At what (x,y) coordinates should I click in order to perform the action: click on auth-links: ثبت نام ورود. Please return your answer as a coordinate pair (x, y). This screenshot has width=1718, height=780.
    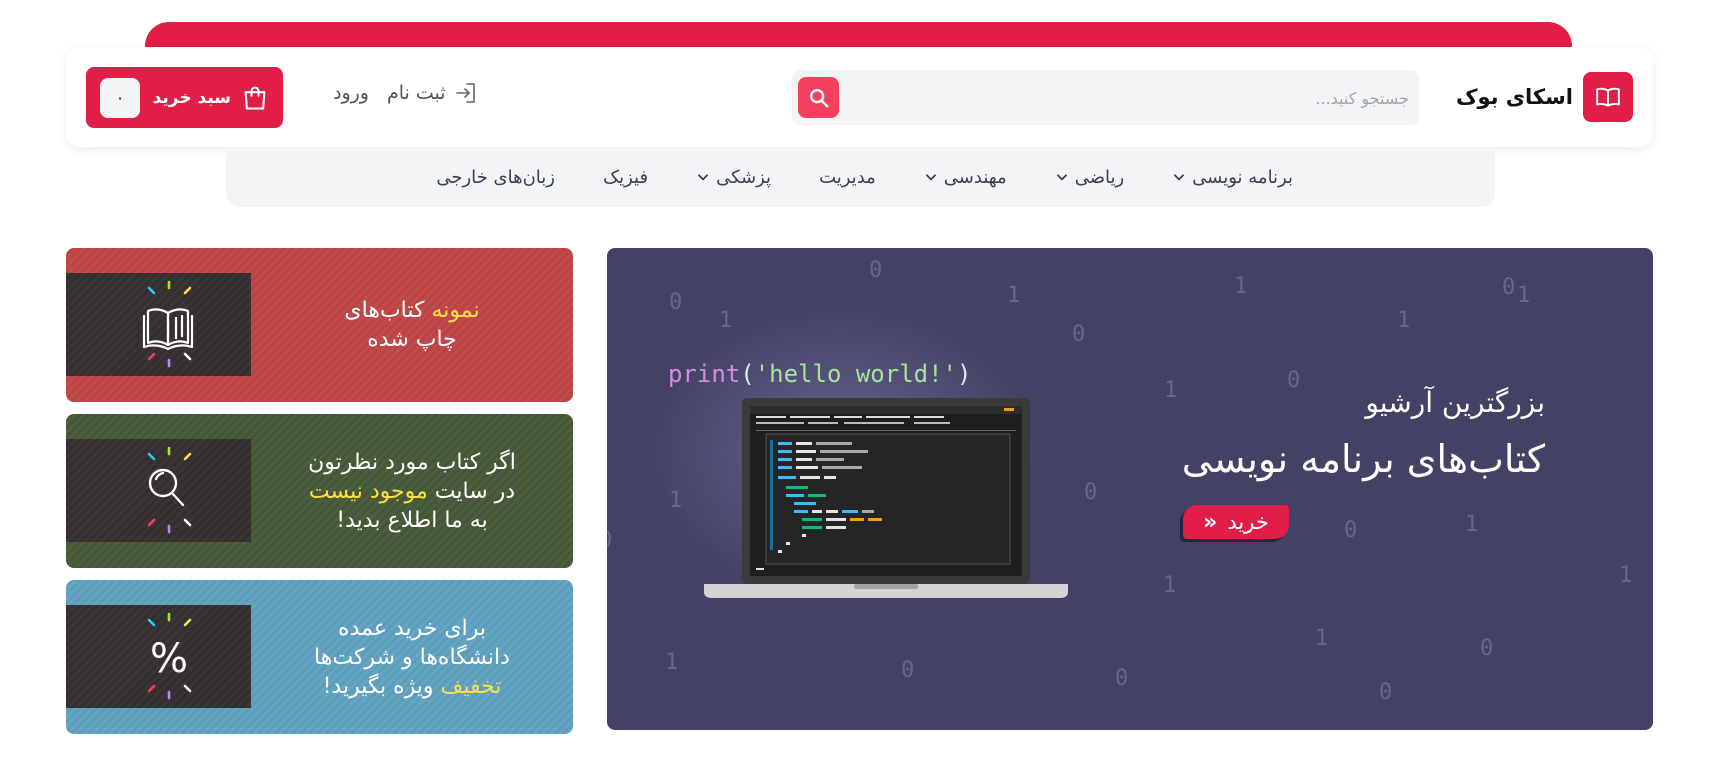
    Looking at the image, I should click on (405, 93).